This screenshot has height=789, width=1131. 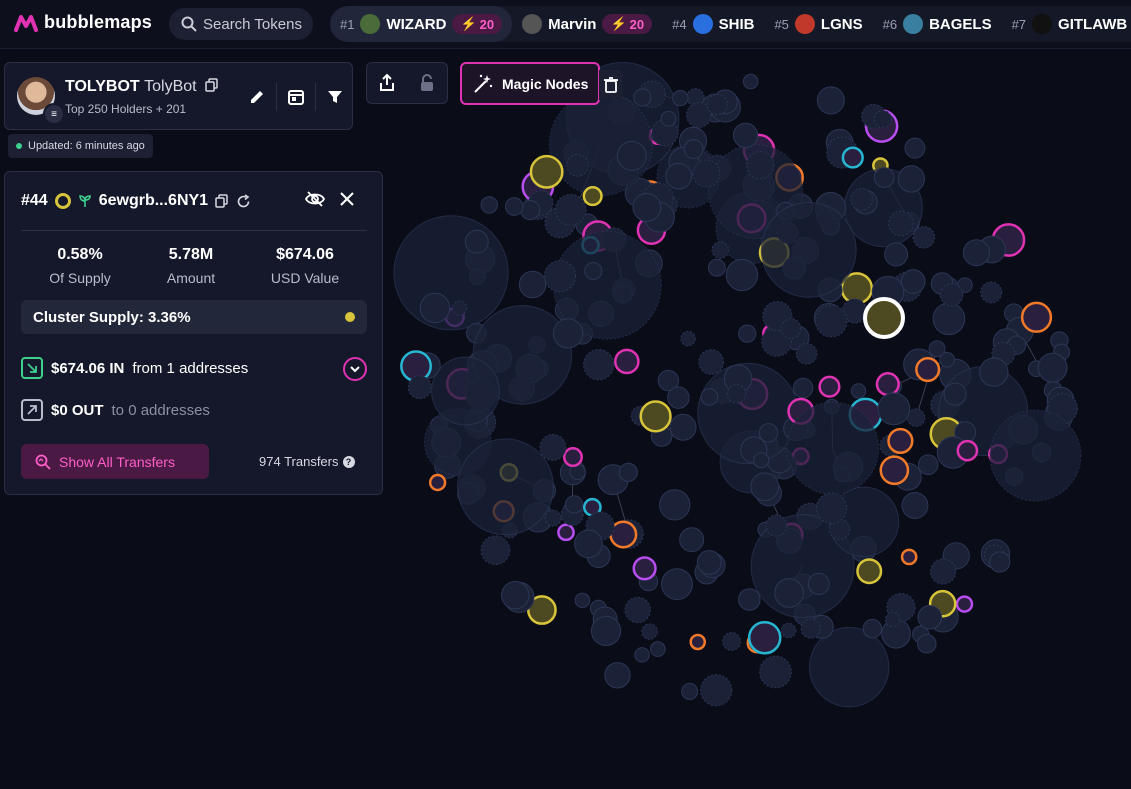 I want to click on trending-token-gitlawb: #7 GITLAWB, so click(x=1066, y=24).